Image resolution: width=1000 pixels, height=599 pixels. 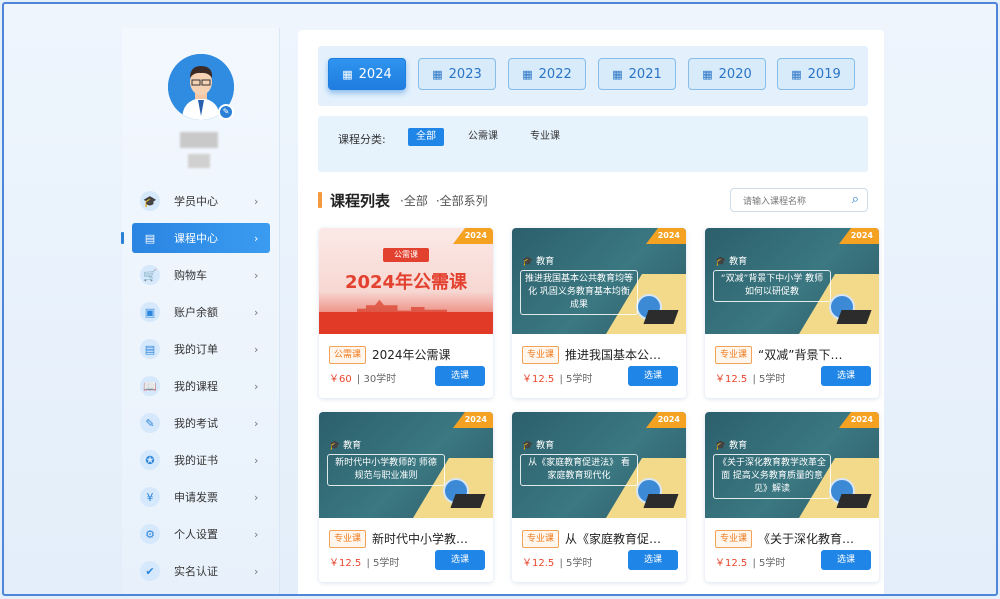 I want to click on course-hours: | 30学时, so click(x=375, y=379).